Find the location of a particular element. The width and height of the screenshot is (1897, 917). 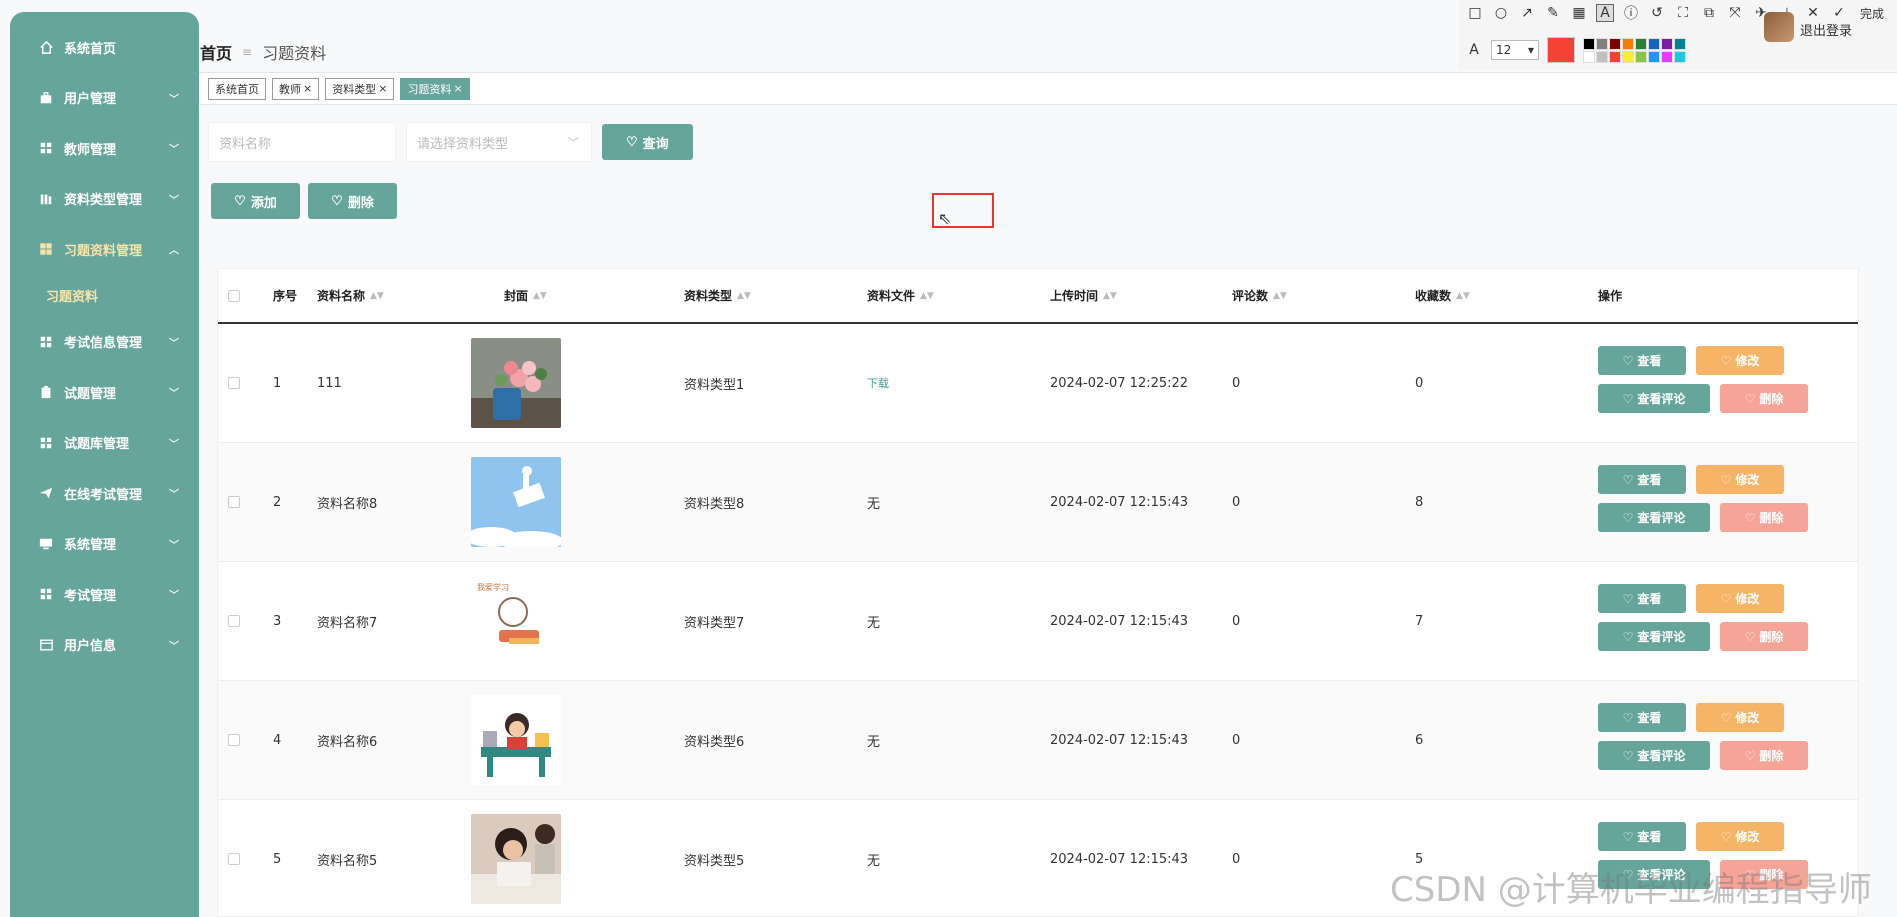

tab-1: 教师 × is located at coordinates (296, 88).